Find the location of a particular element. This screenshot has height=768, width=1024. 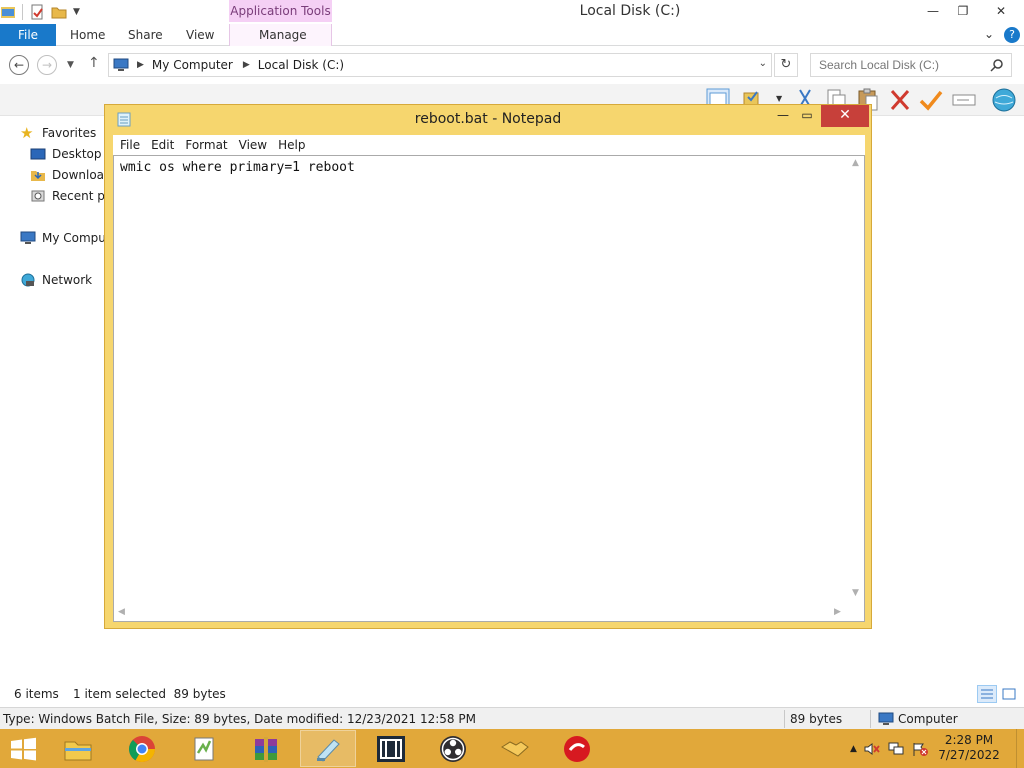

expand-ribbon-chevron-icon: ⌄ is located at coordinates (989, 35).